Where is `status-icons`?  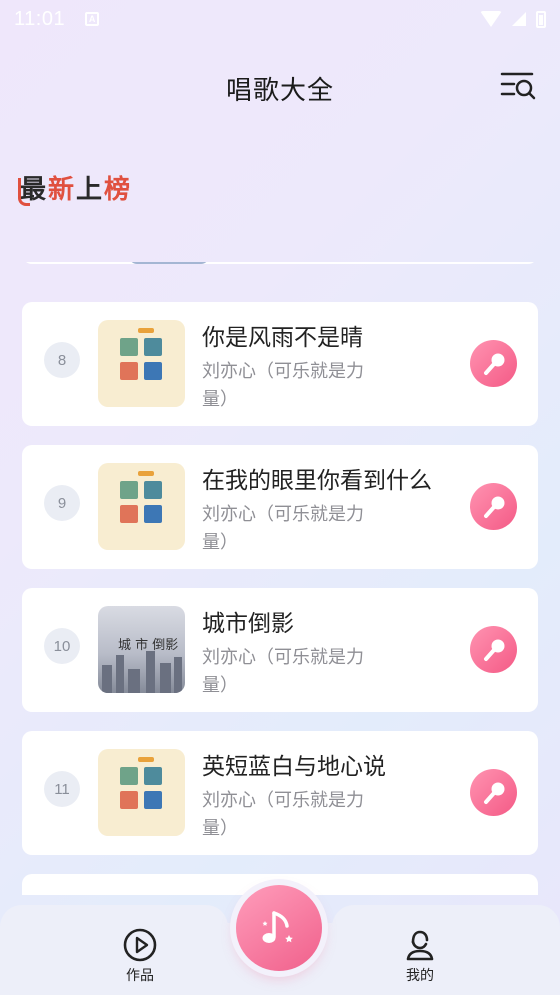 status-icons is located at coordinates (513, 19).